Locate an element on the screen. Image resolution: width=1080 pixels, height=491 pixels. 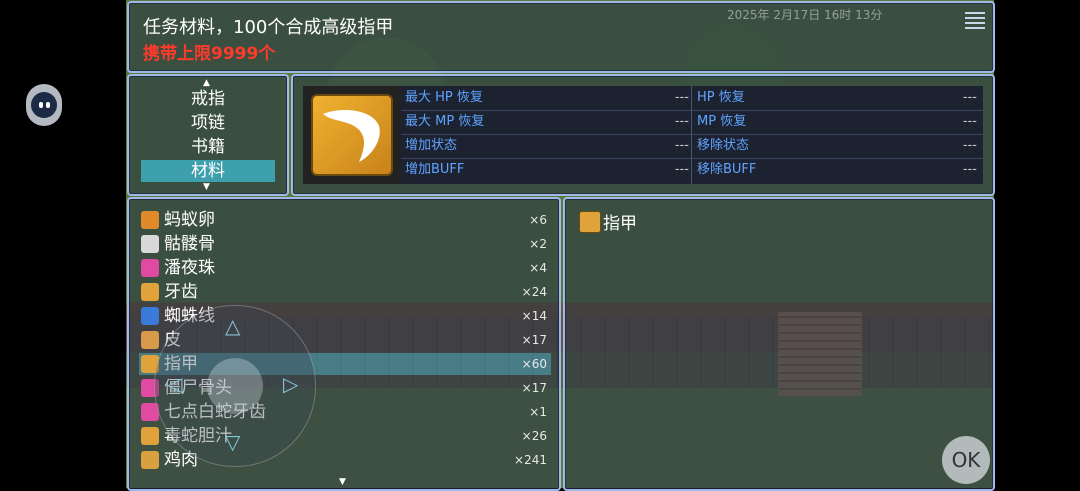
effect-label: 移除BUFF is located at coordinates (727, 169).